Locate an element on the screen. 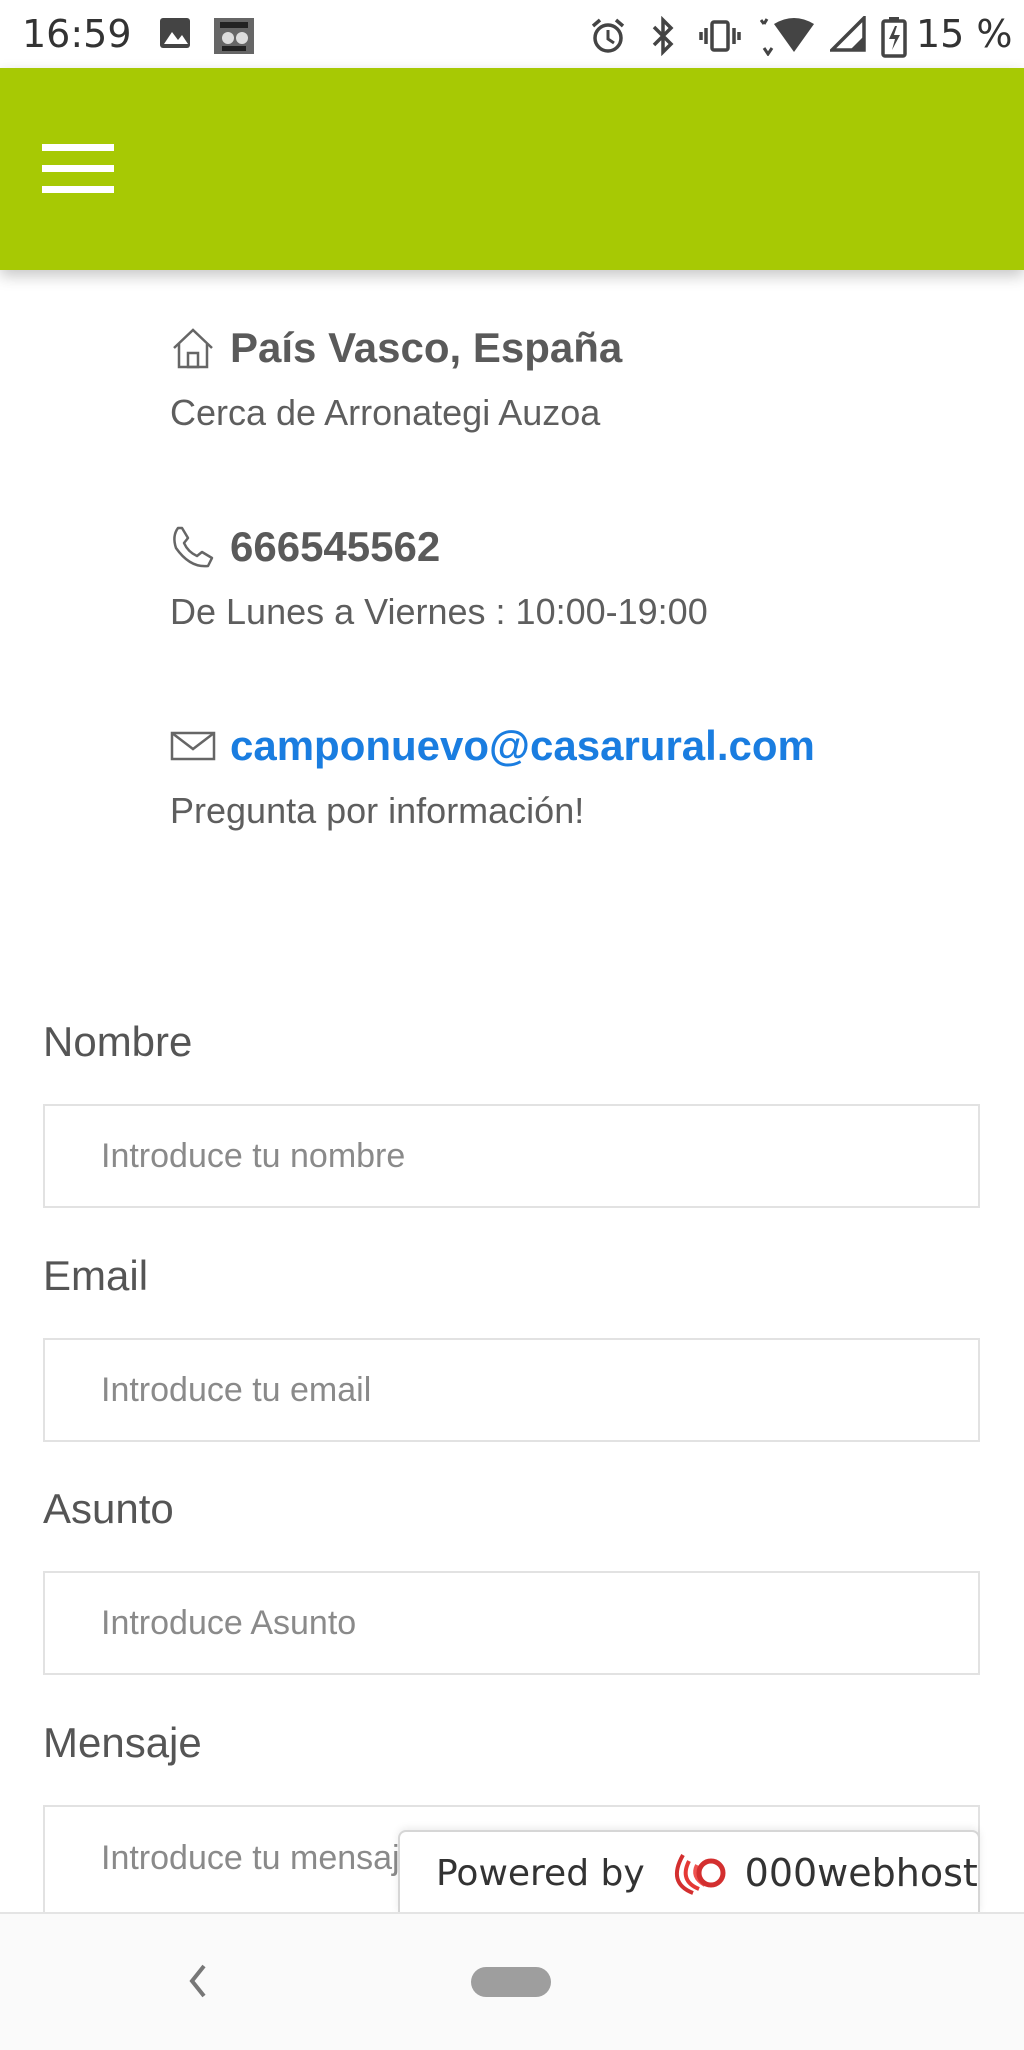  phone-number: 666545562 is located at coordinates (335, 547).